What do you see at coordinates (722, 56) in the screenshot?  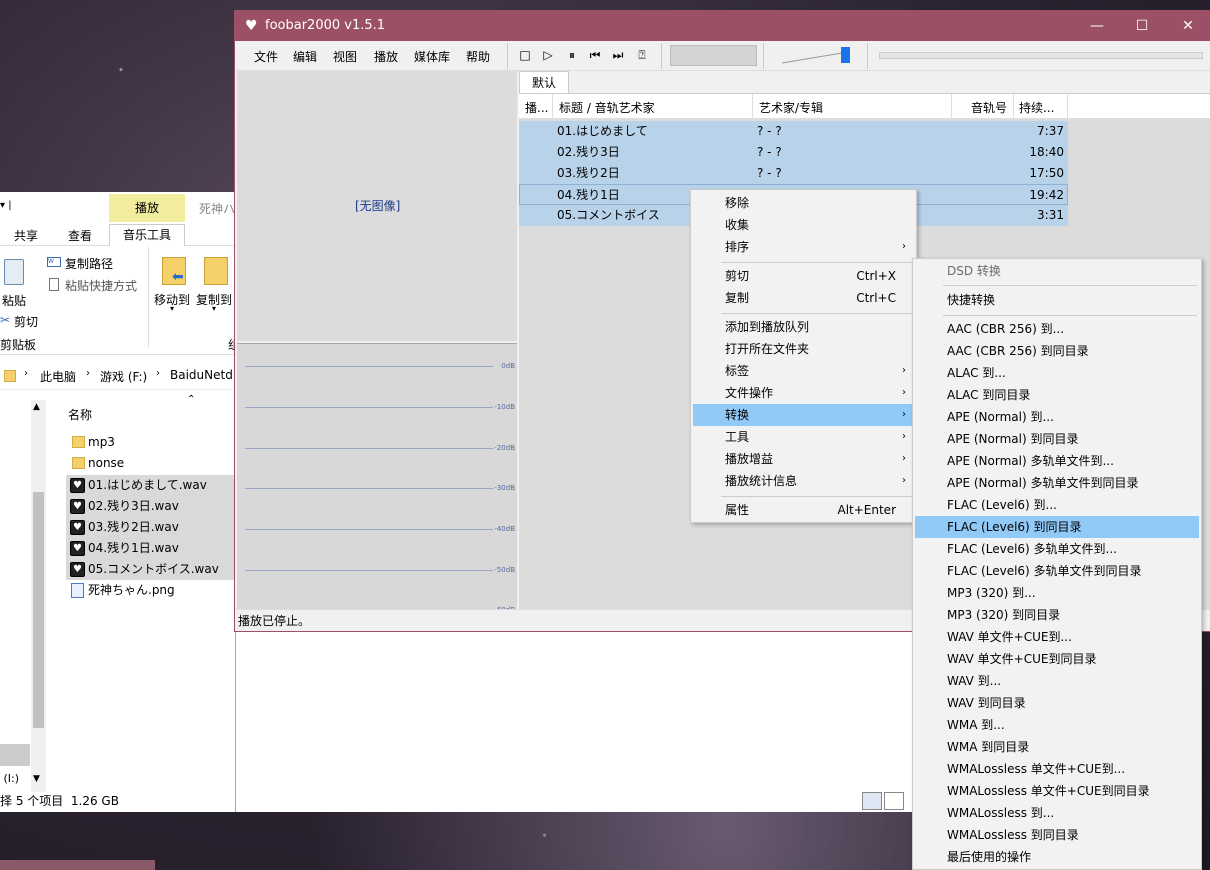 I see `menu-toolbar: 文件 编辑 视图 播放 媒体库 帮助 □ ▷ ⏸ ⏮ ⏭ ⍰` at bounding box center [722, 56].